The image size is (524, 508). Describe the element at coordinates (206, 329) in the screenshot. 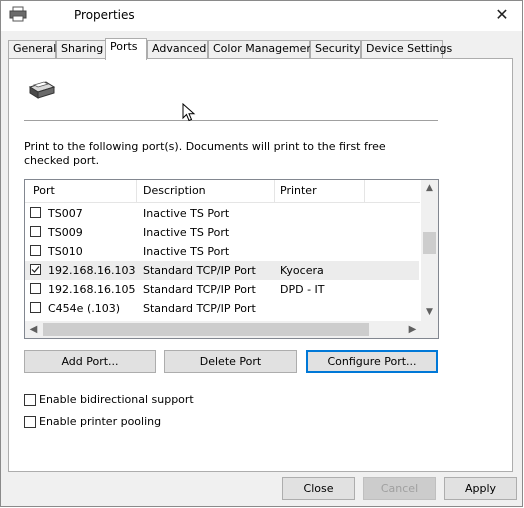

I see `horizontal-scroll-thumb` at that location.